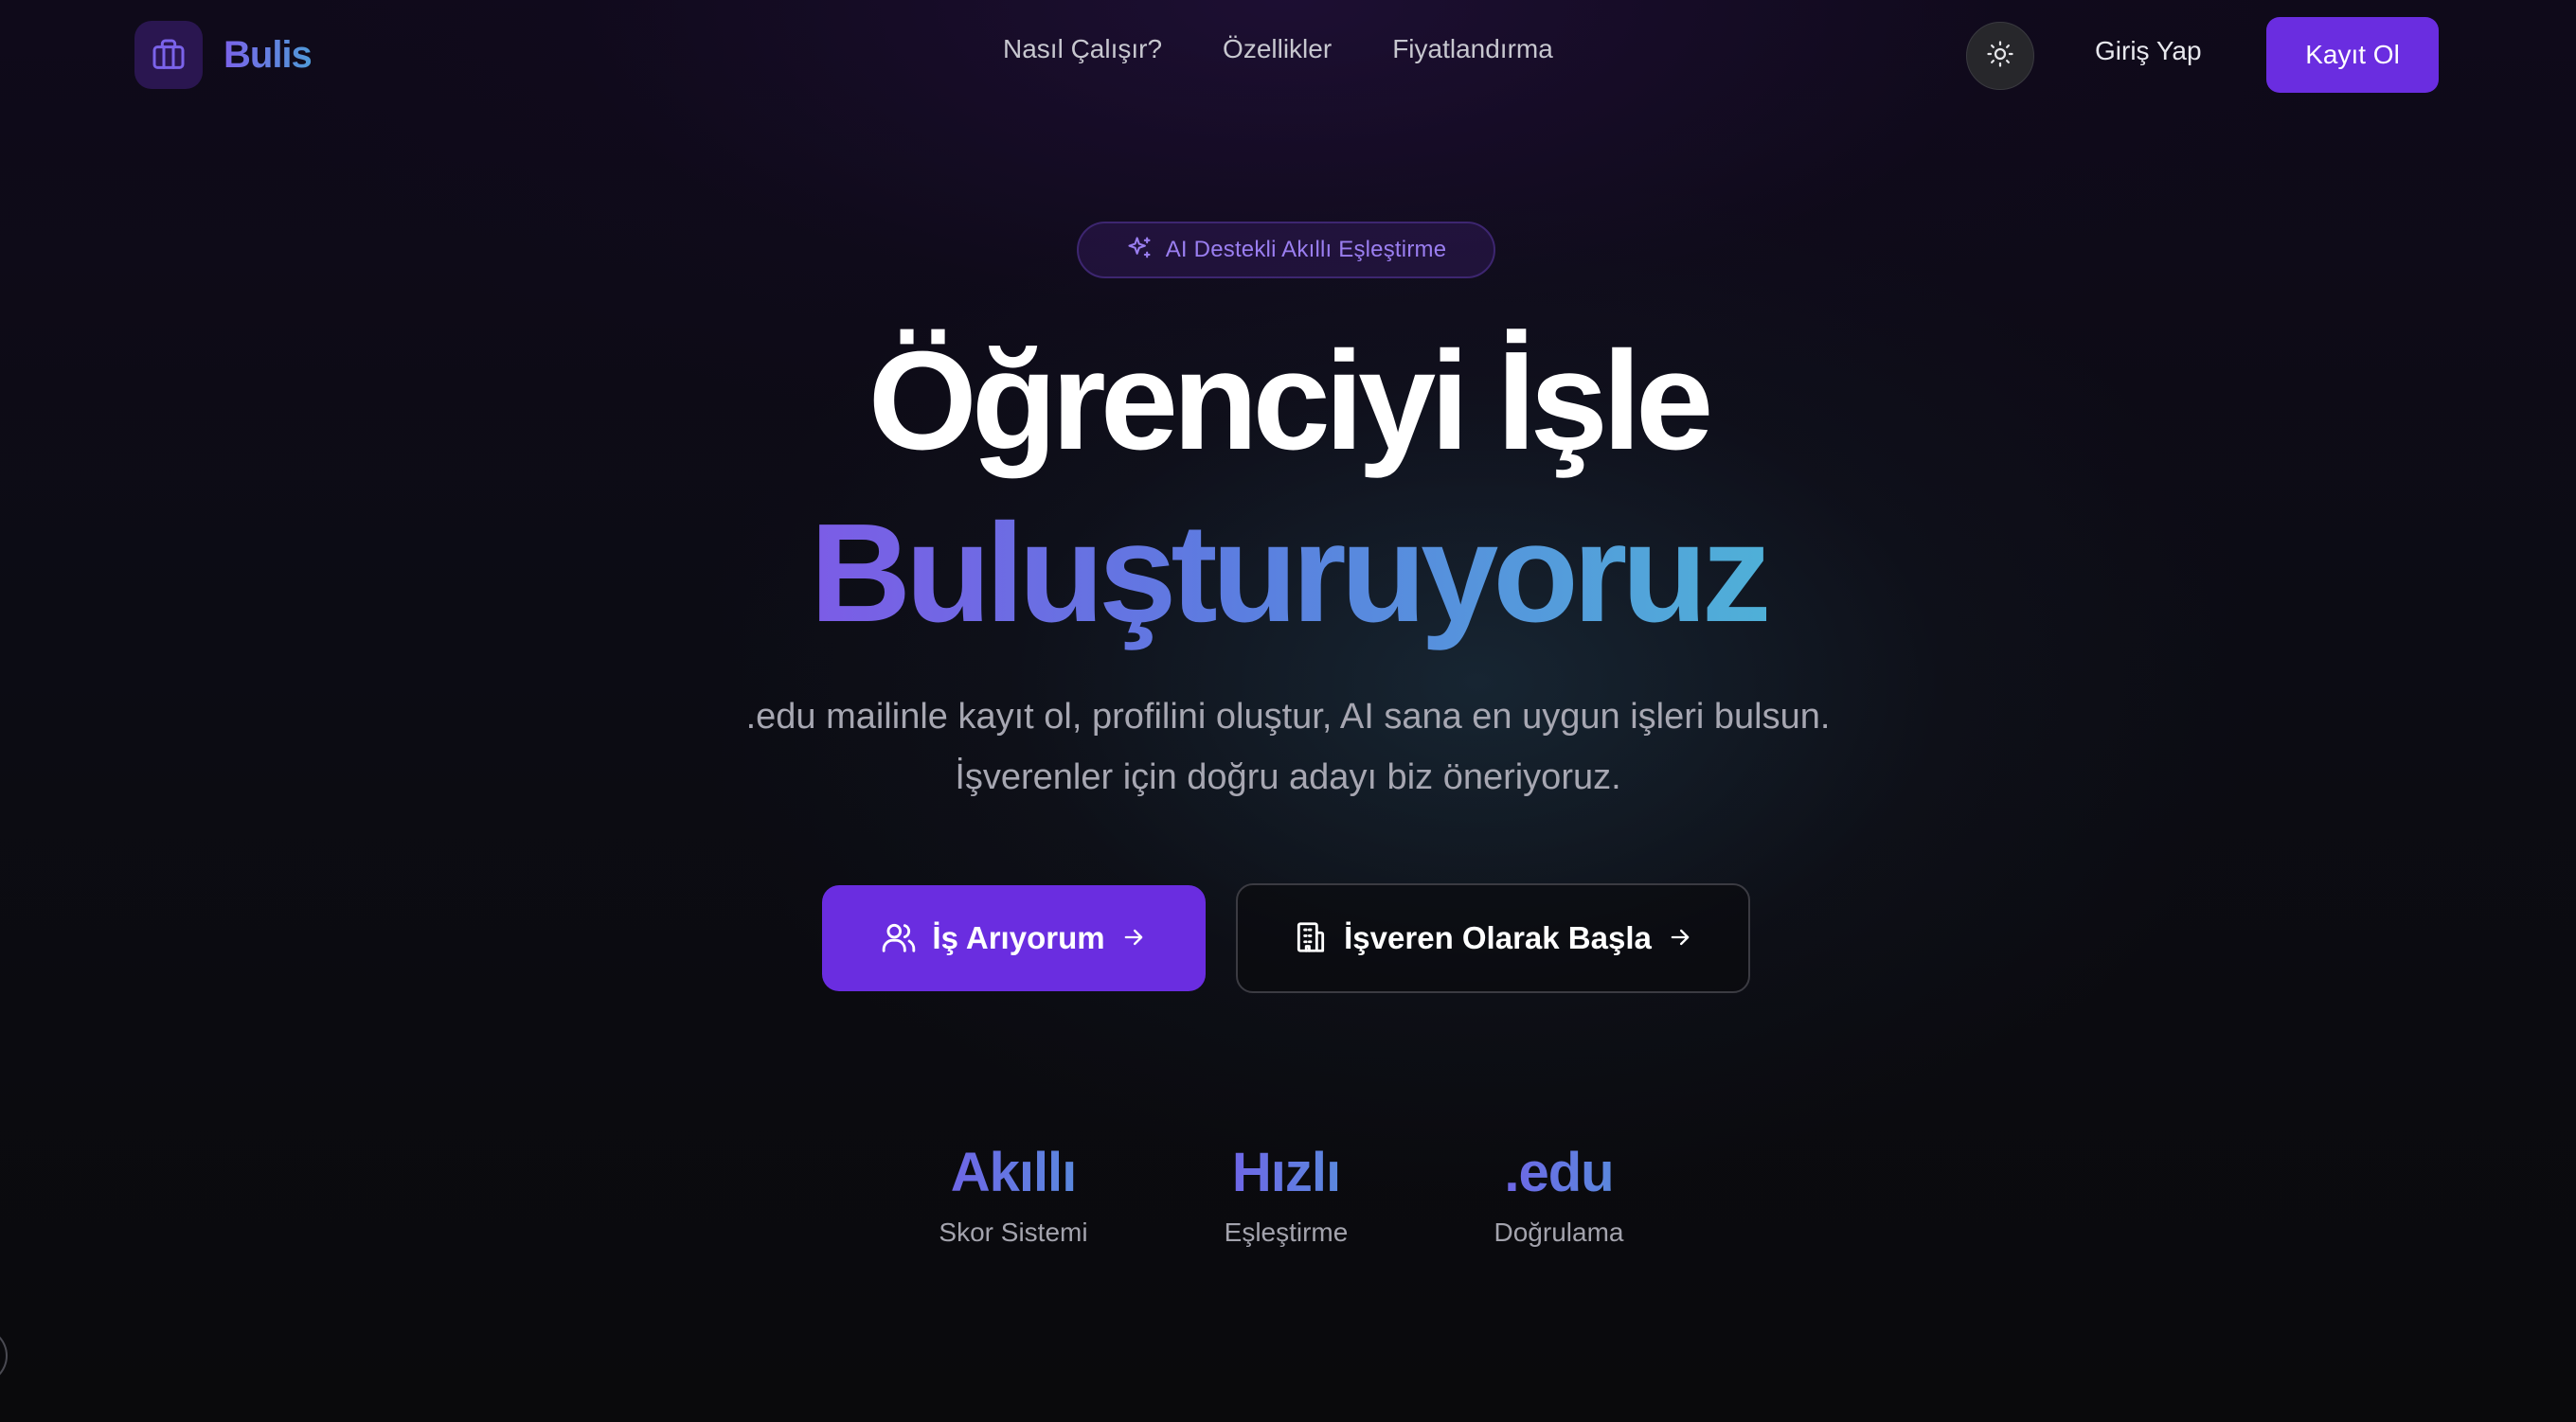 Image resolution: width=2576 pixels, height=1422 pixels. I want to click on theme-toggle-button, so click(2000, 56).